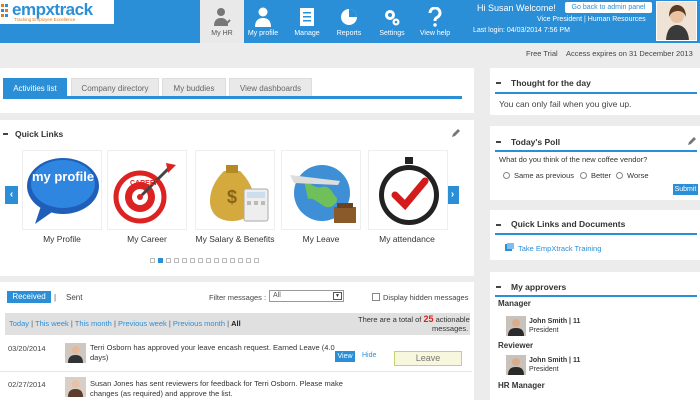 The height and width of the screenshot is (400, 700). I want to click on nav-my-profile: My profile, so click(263, 21).